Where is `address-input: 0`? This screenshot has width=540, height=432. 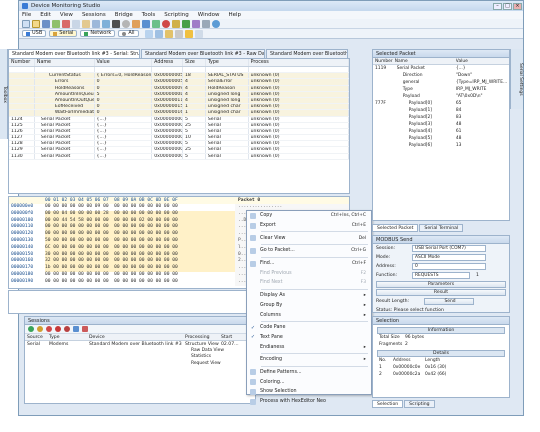 address-input: 0 is located at coordinates (449, 266).